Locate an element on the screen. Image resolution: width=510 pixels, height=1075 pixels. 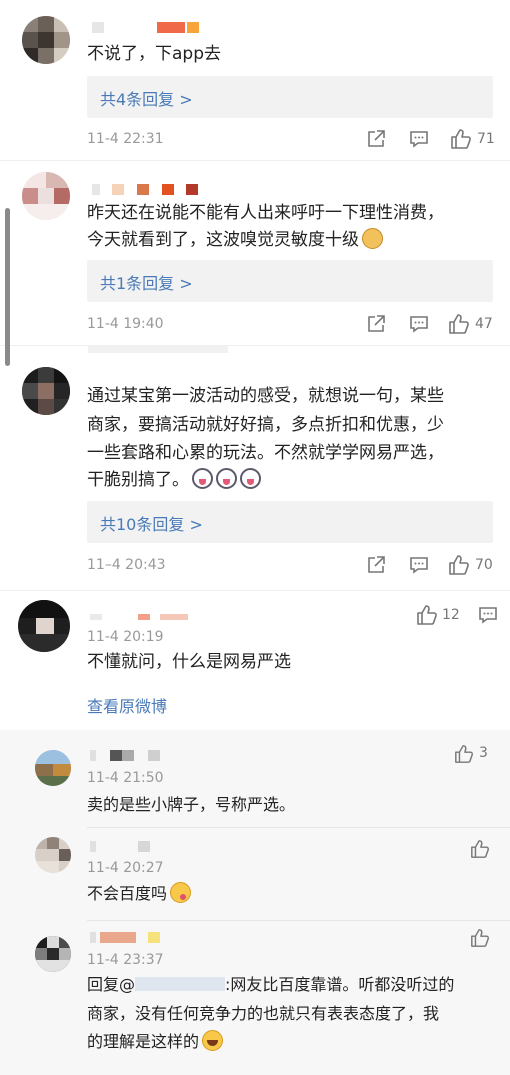
reply-text-line: 回复@ :网友比百度靠谱。听都没听过的 is located at coordinates (270, 984).